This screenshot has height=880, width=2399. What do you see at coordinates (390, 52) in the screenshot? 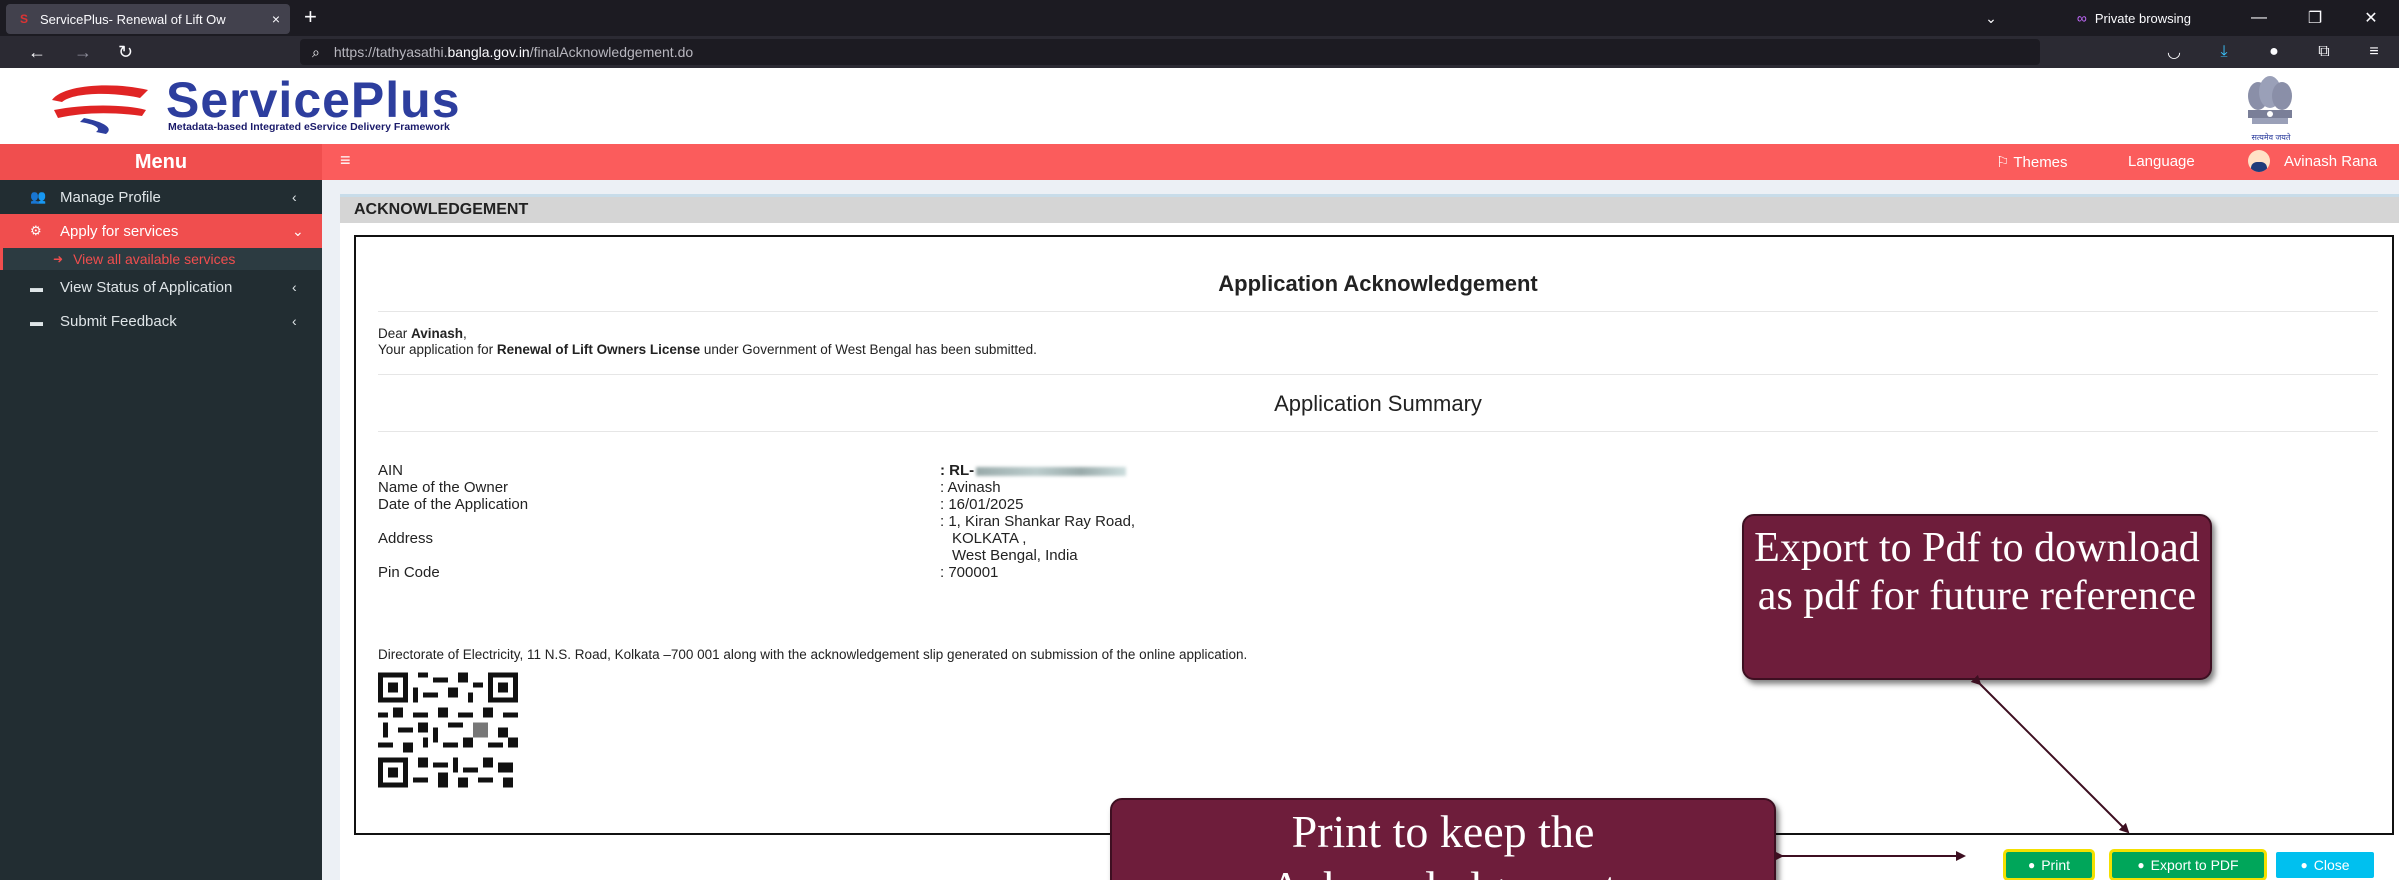
I see `url-prefix: https://tathyasathi.` at bounding box center [390, 52].